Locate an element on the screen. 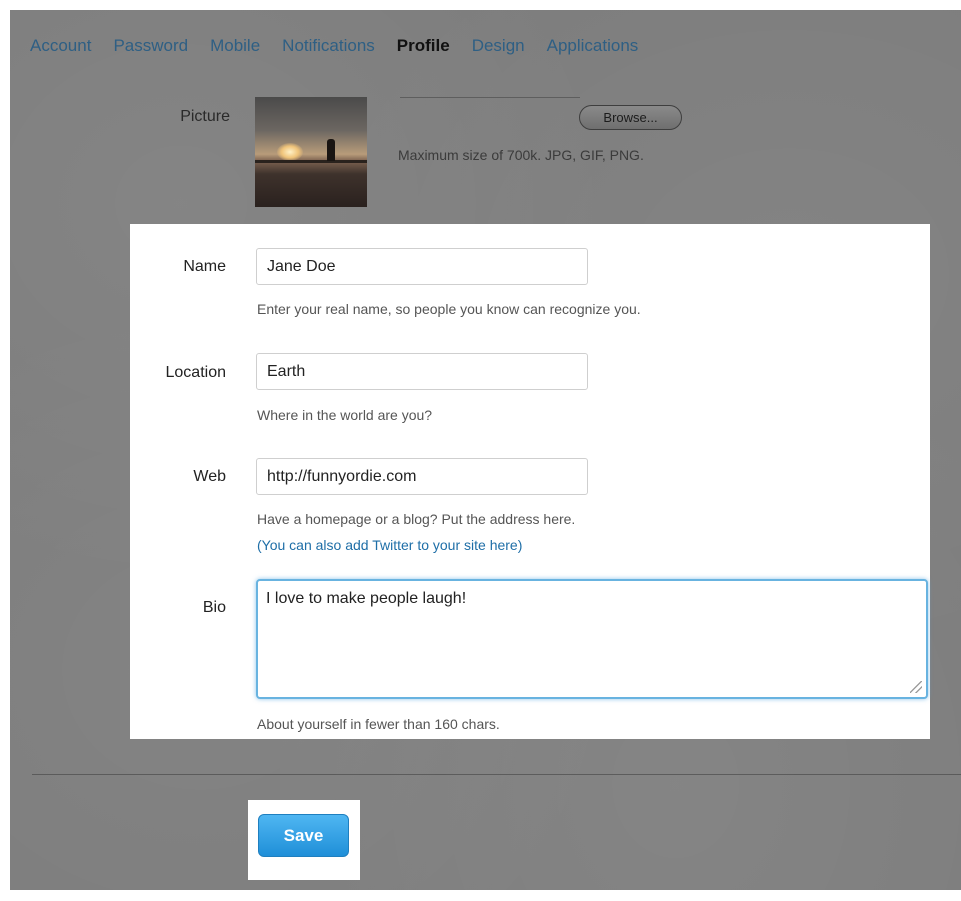 The height and width of the screenshot is (901, 961). tab-account: Account is located at coordinates (60, 48).